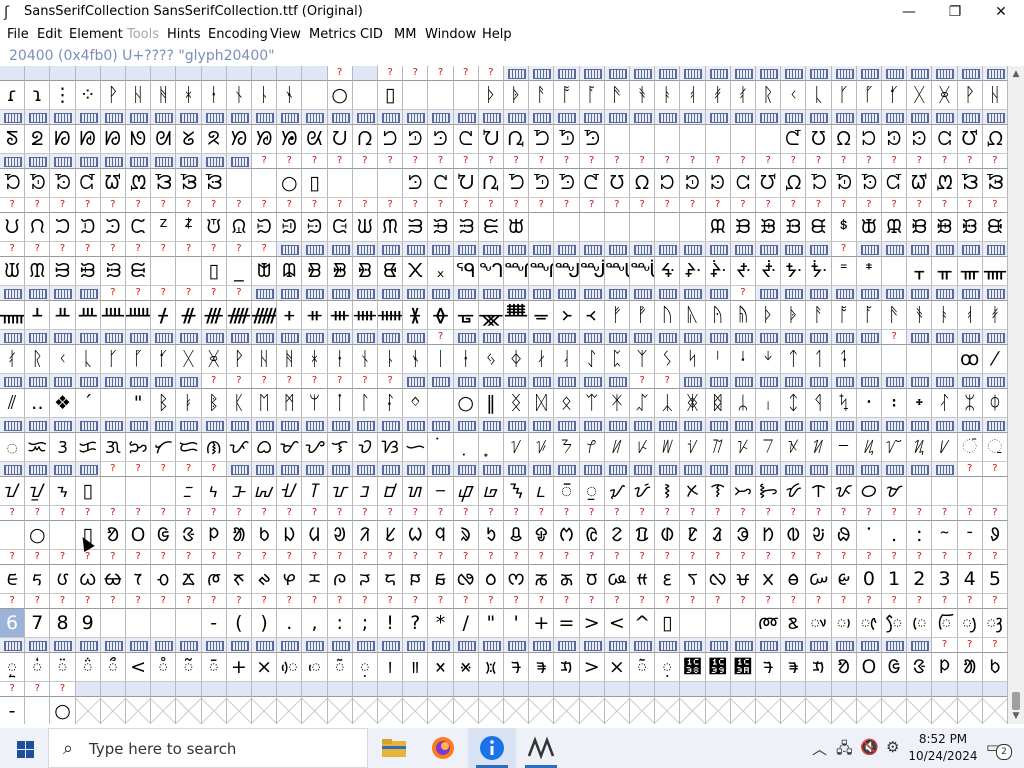  Describe the element at coordinates (315, 183) in the screenshot. I see `glyph-cell: ▯` at that location.